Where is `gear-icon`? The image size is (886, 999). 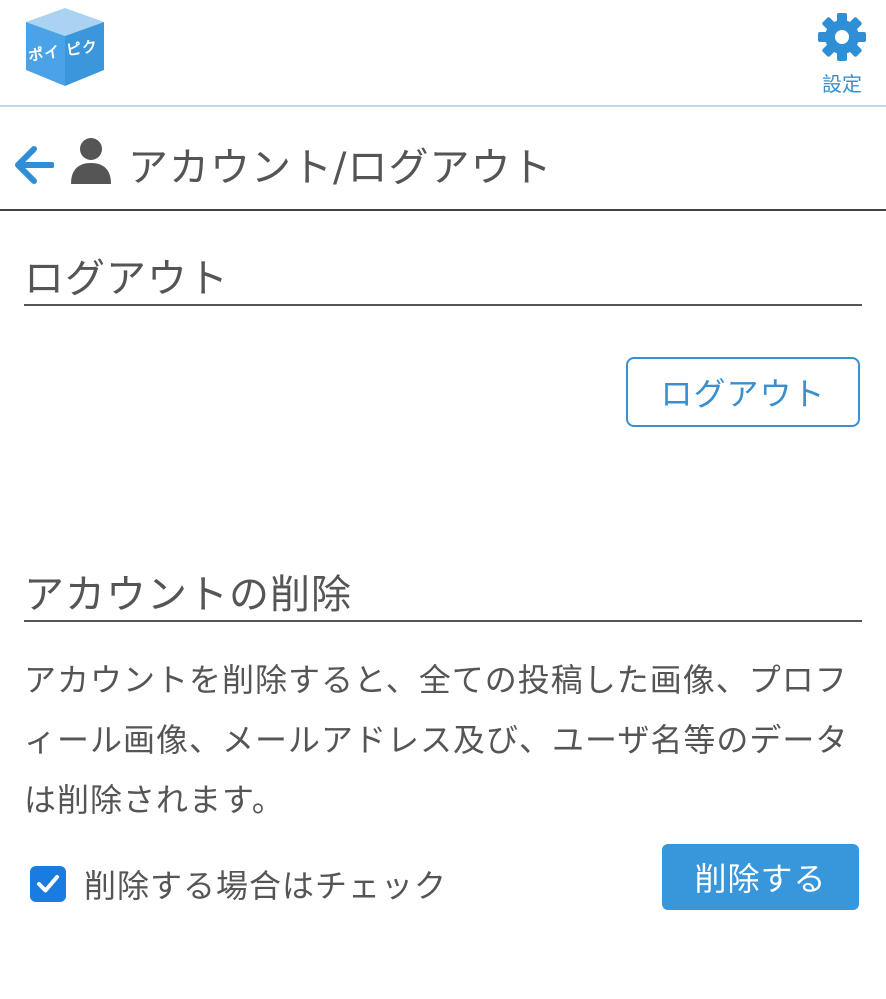 gear-icon is located at coordinates (842, 37).